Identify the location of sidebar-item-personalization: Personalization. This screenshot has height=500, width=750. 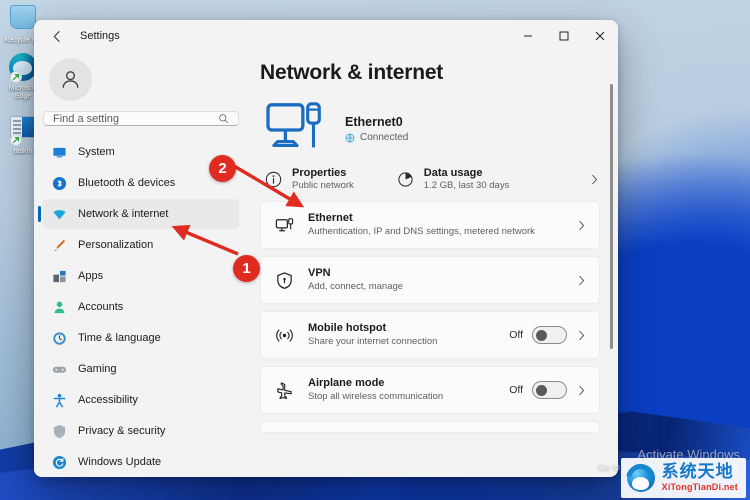
(141, 245).